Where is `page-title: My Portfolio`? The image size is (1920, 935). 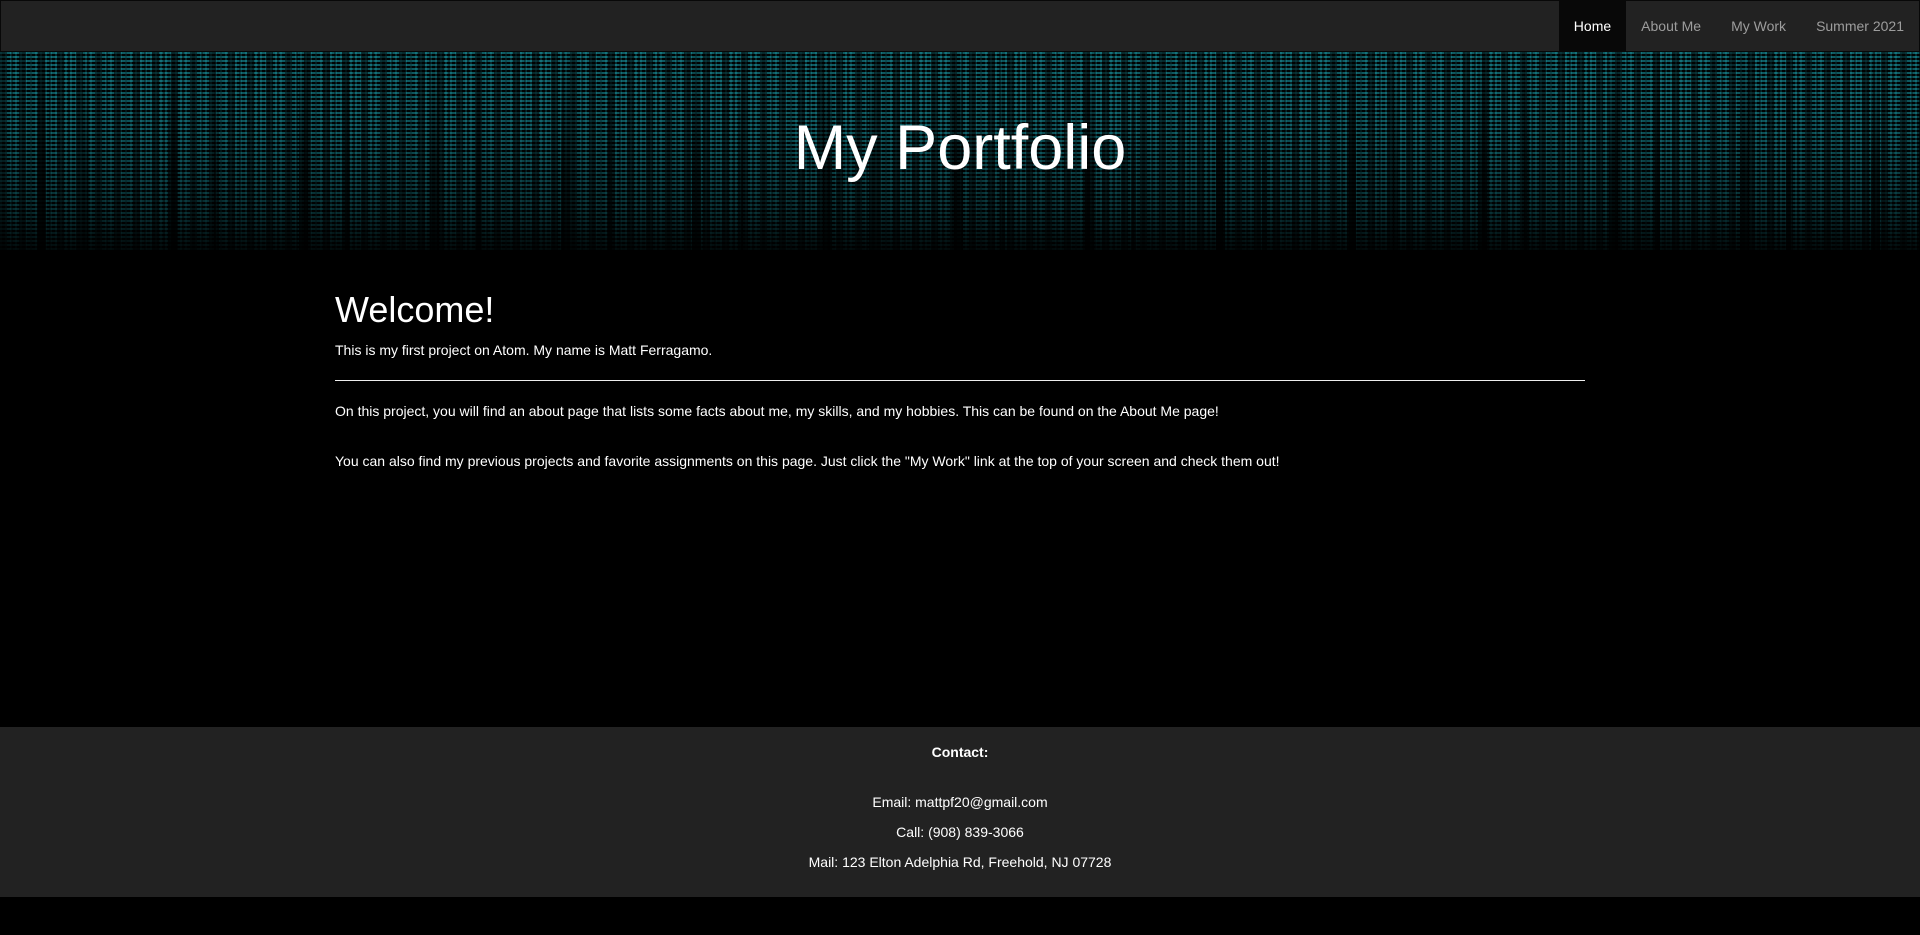
page-title: My Portfolio is located at coordinates (960, 148).